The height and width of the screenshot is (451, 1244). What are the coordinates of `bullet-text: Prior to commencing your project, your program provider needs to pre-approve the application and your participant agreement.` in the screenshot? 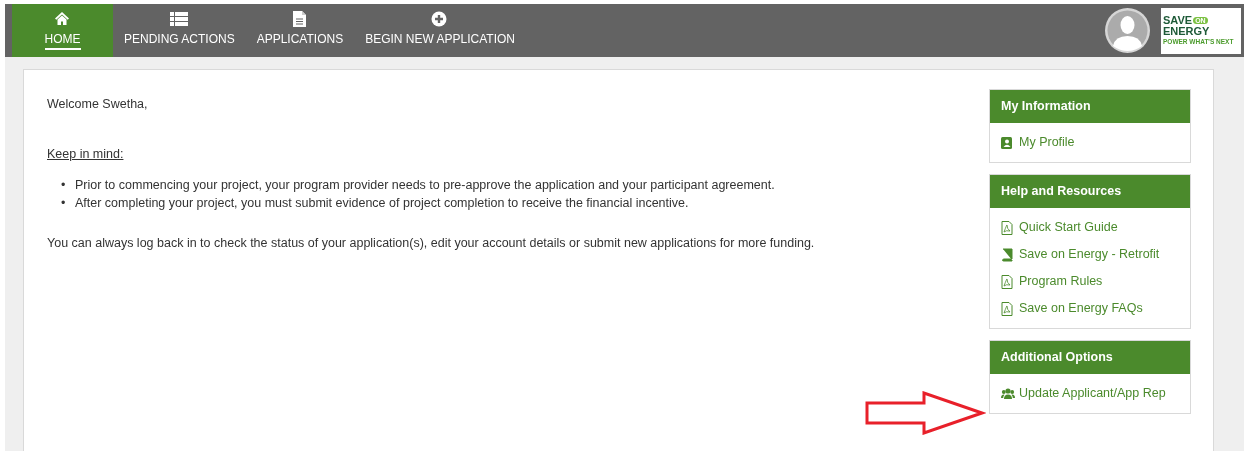 It's located at (425, 185).